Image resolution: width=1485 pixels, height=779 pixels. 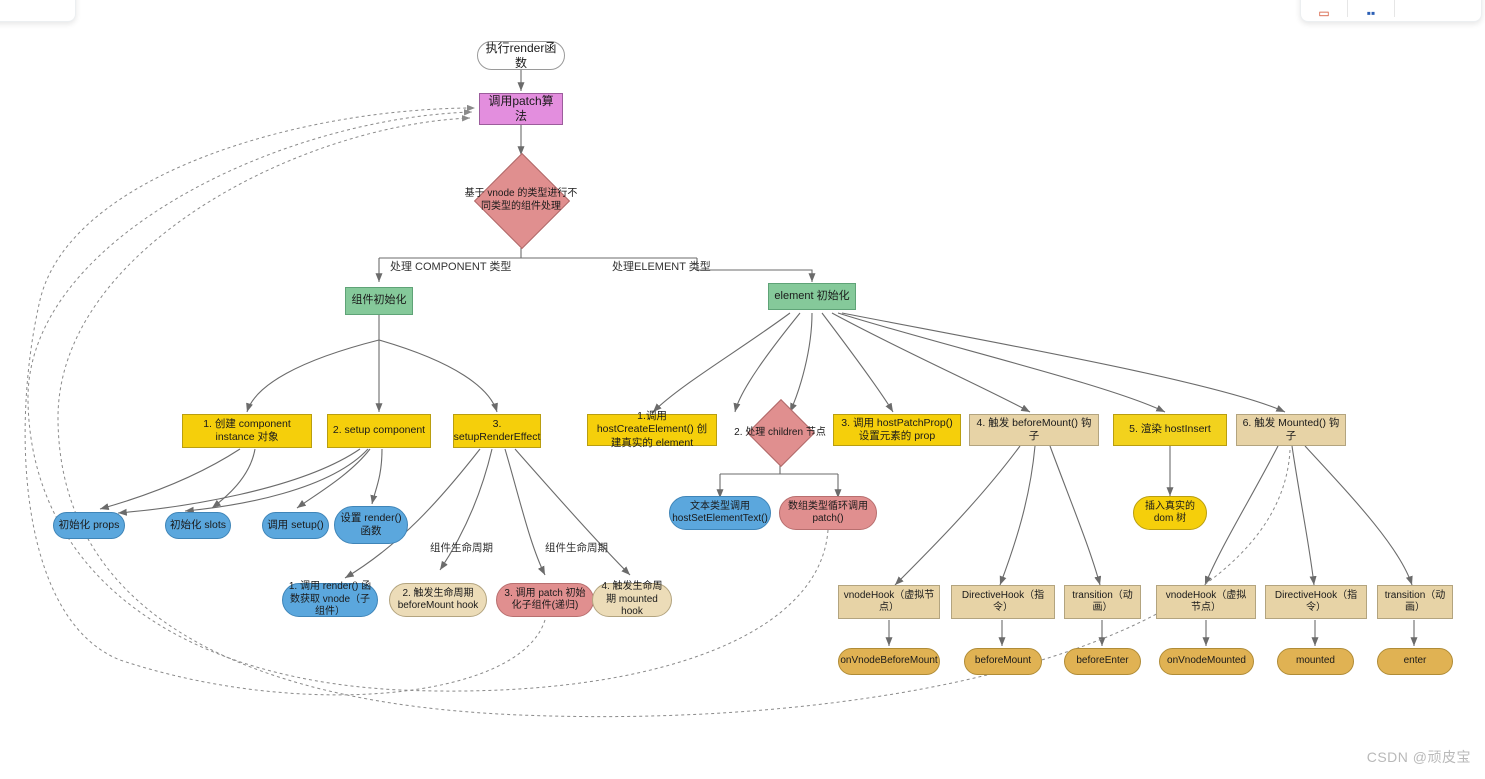 I want to click on node-label: 插入真实的 dom 树, so click(x=1170, y=512).